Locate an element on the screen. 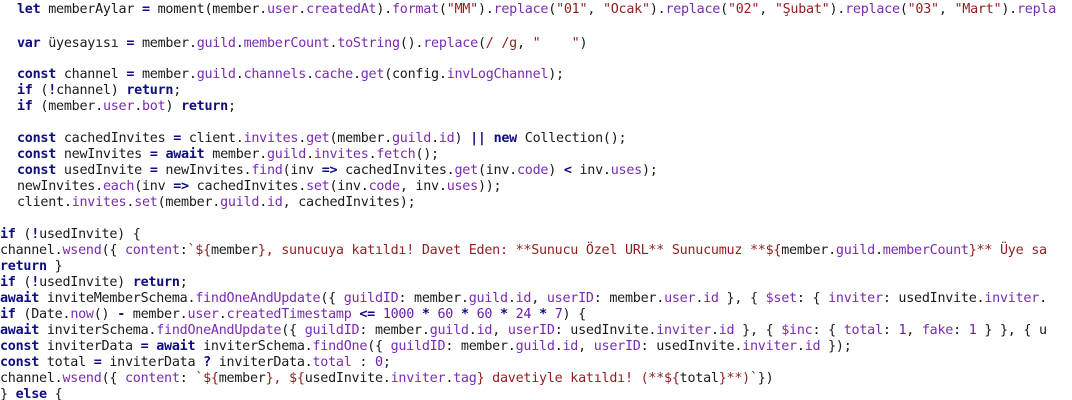 This screenshot has height=400, width=1072. code-token: inv. is located at coordinates (591, 170).